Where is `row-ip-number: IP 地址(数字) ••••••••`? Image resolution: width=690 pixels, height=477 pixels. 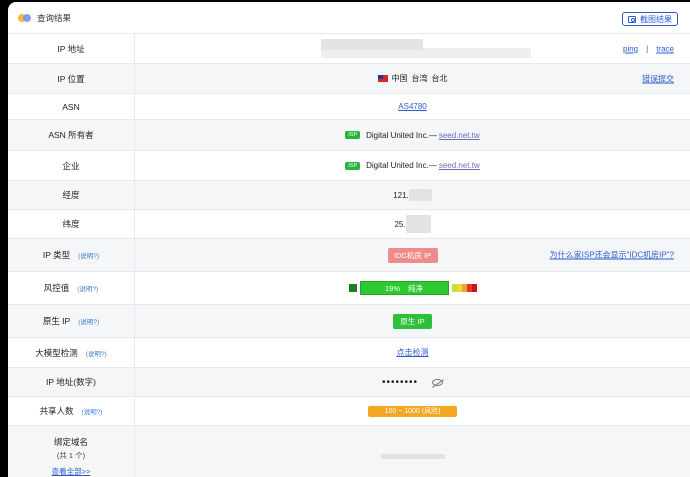 row-ip-number: IP 地址(数字) •••••••• is located at coordinates (349, 382).